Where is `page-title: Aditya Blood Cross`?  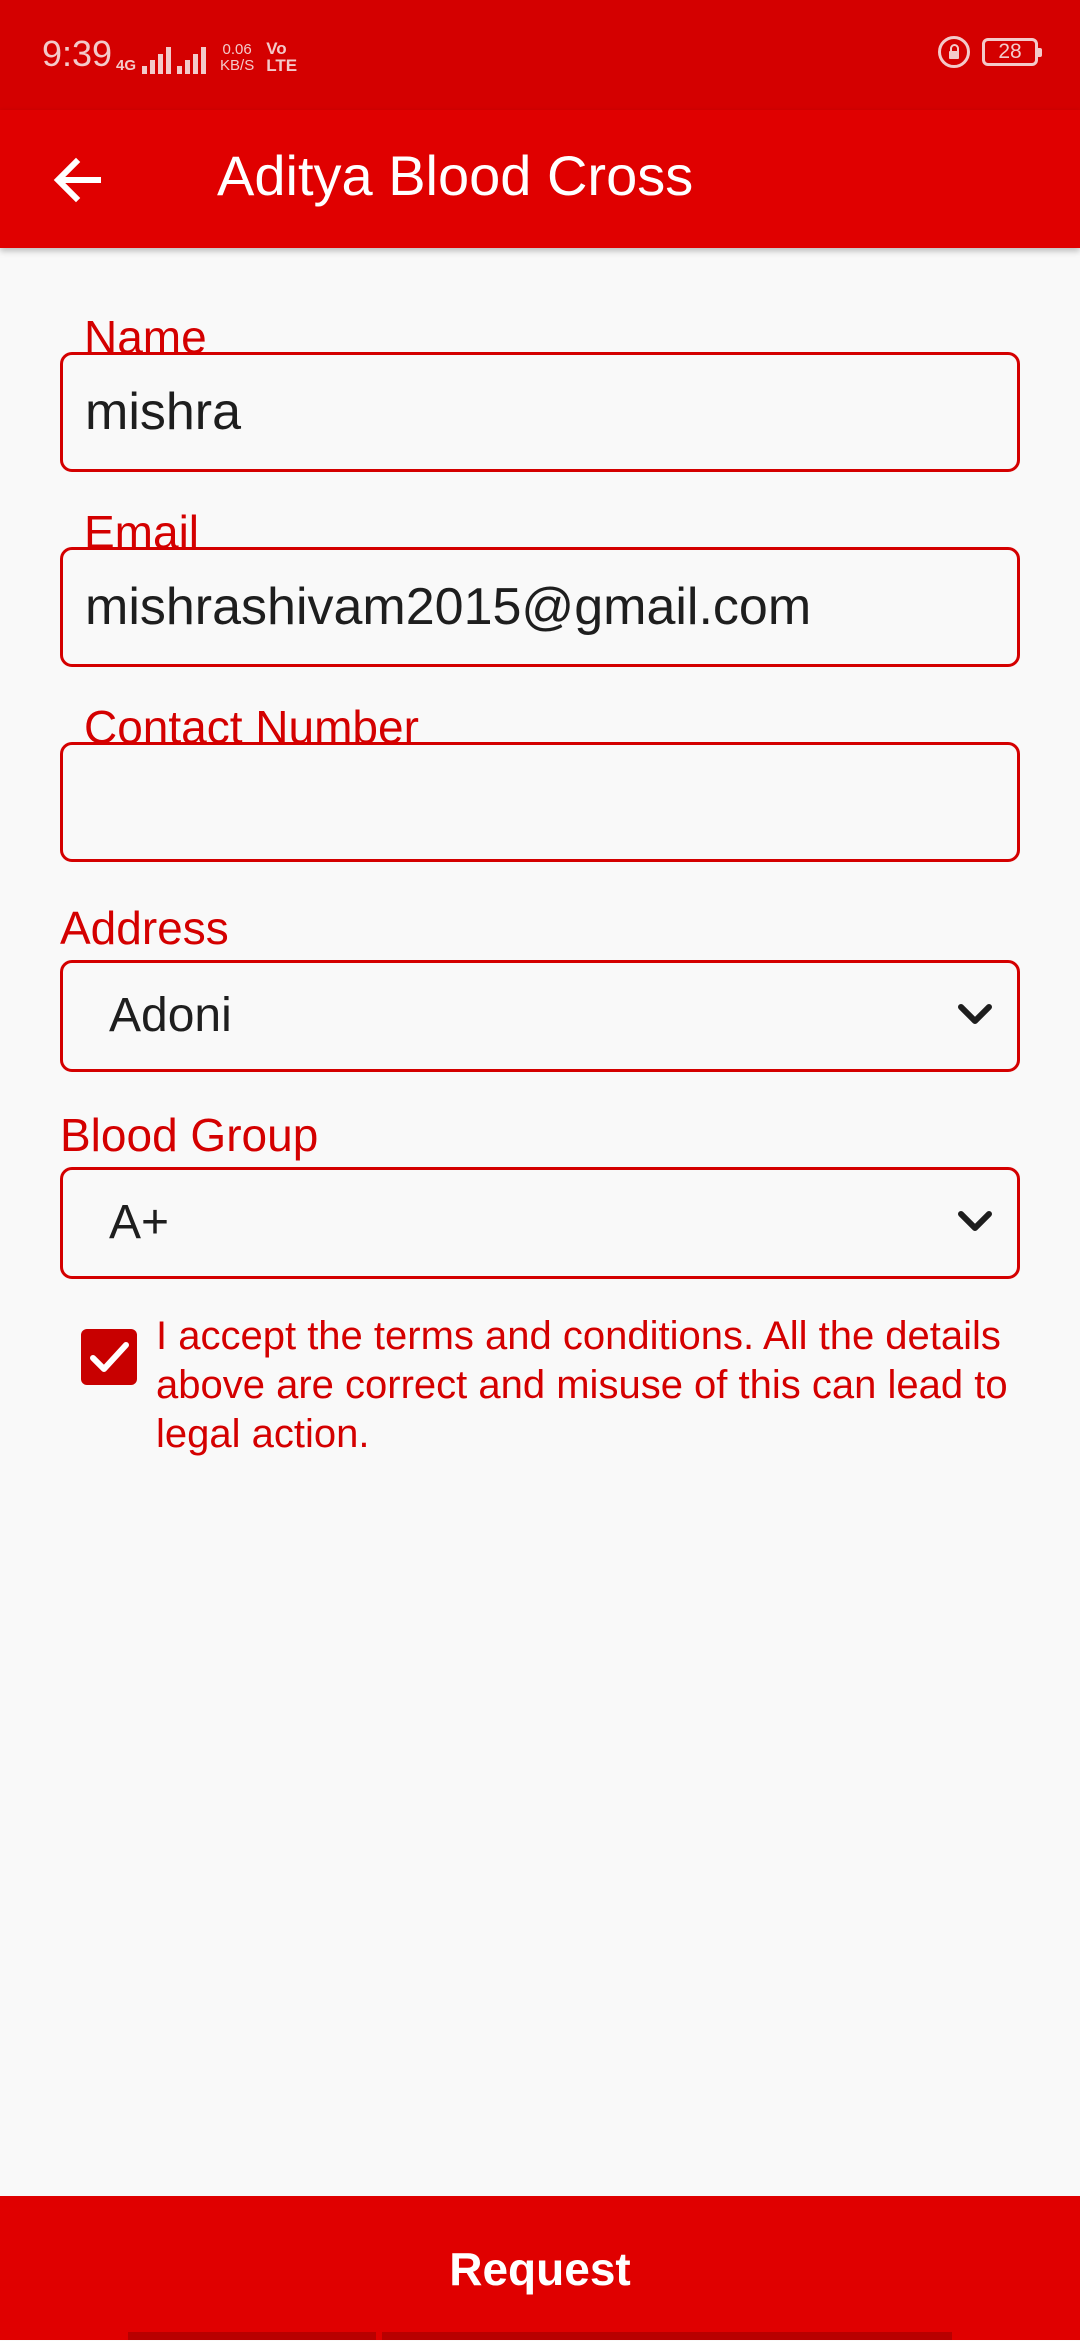
page-title: Aditya Blood Cross is located at coordinates (455, 175).